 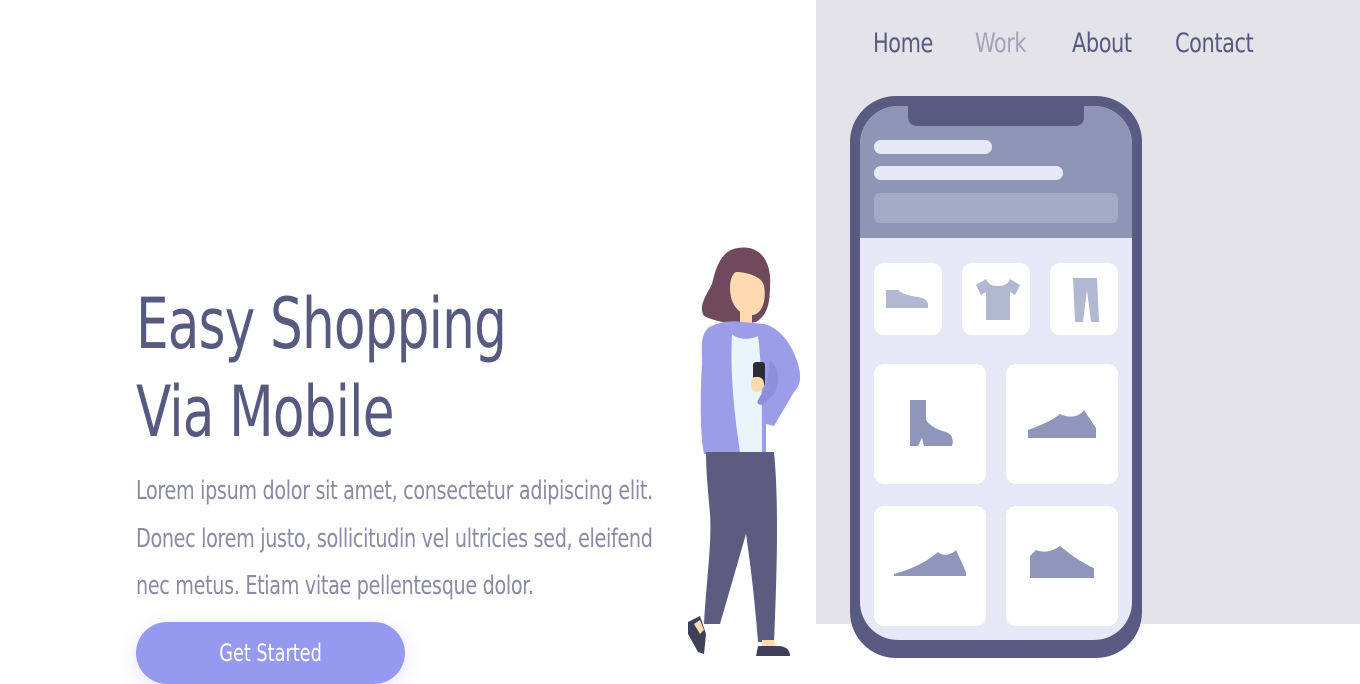 I want to click on phone-search-bar, so click(x=996, y=208).